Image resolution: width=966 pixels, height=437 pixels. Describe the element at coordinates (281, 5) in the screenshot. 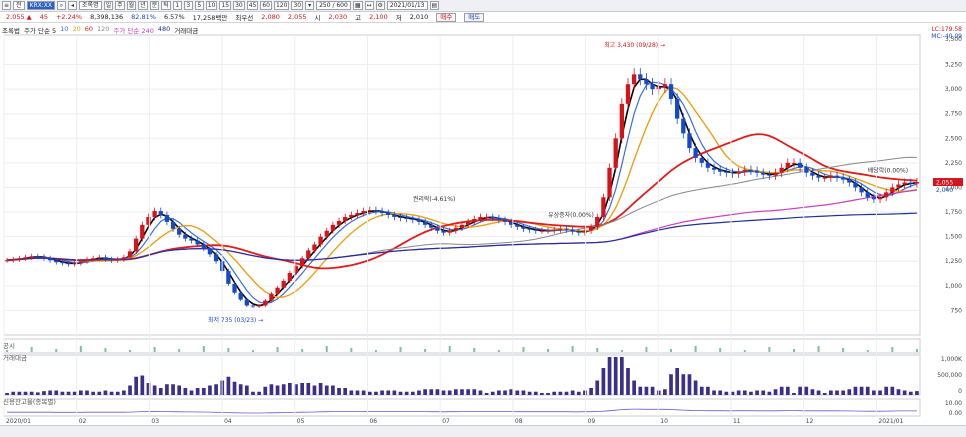

I see `unit-120: 120` at that location.